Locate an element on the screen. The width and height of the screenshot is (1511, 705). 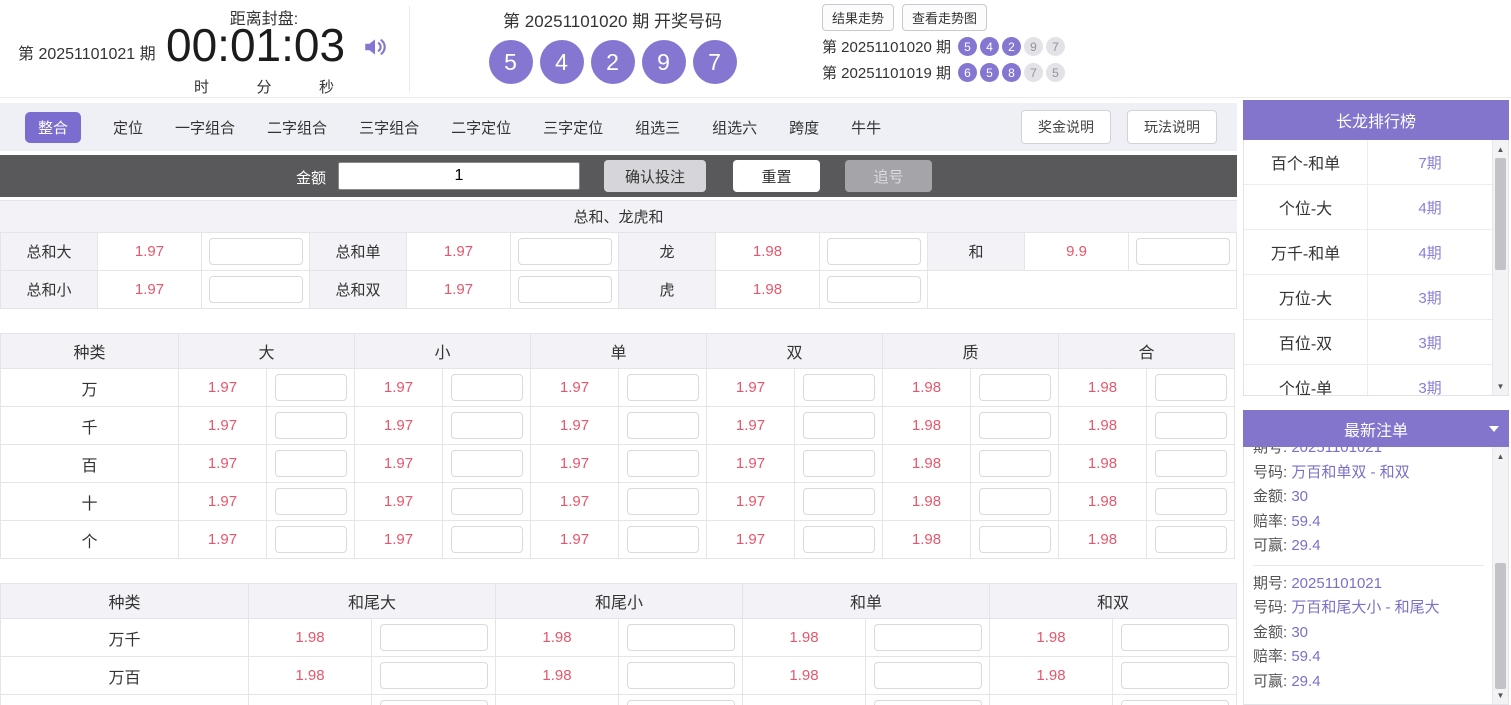
column-header: 单 is located at coordinates (619, 351).